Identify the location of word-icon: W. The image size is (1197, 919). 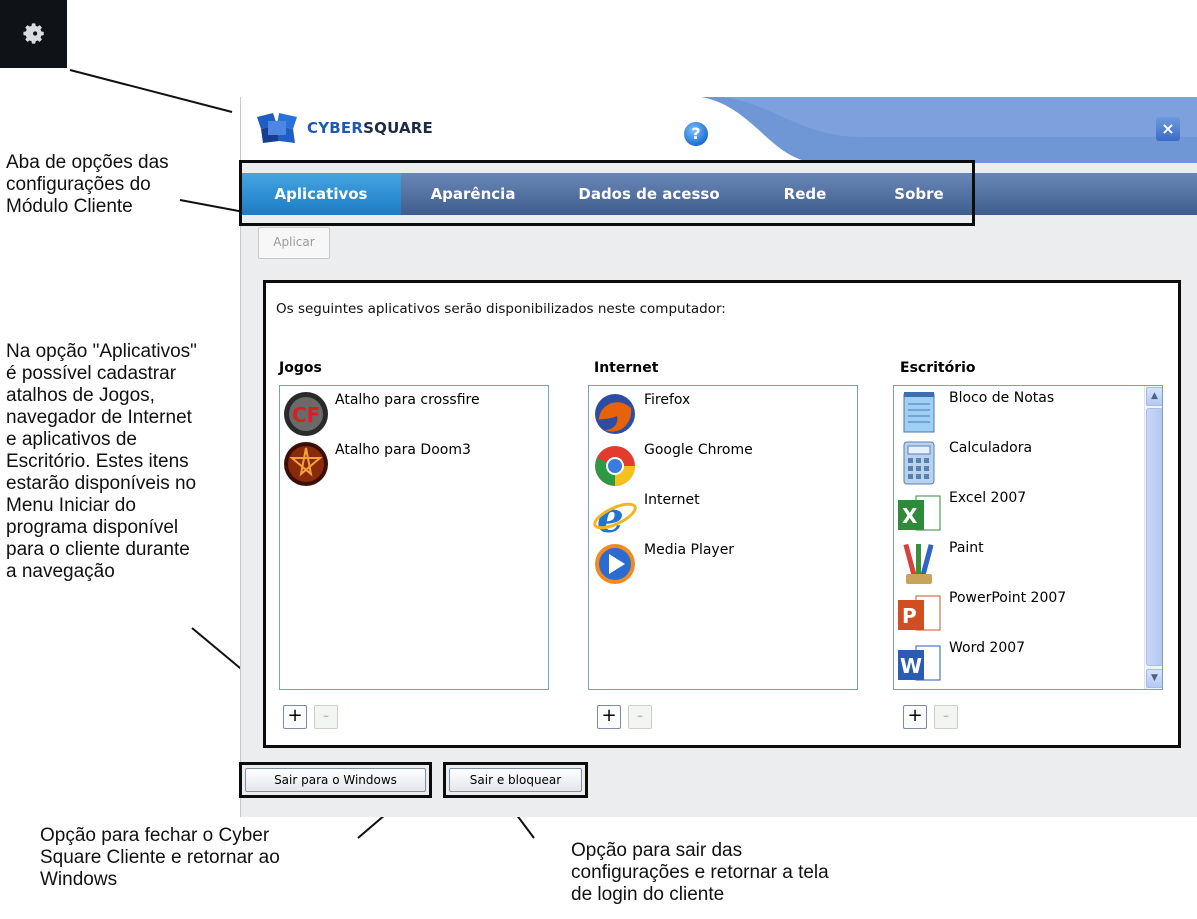
(919, 663).